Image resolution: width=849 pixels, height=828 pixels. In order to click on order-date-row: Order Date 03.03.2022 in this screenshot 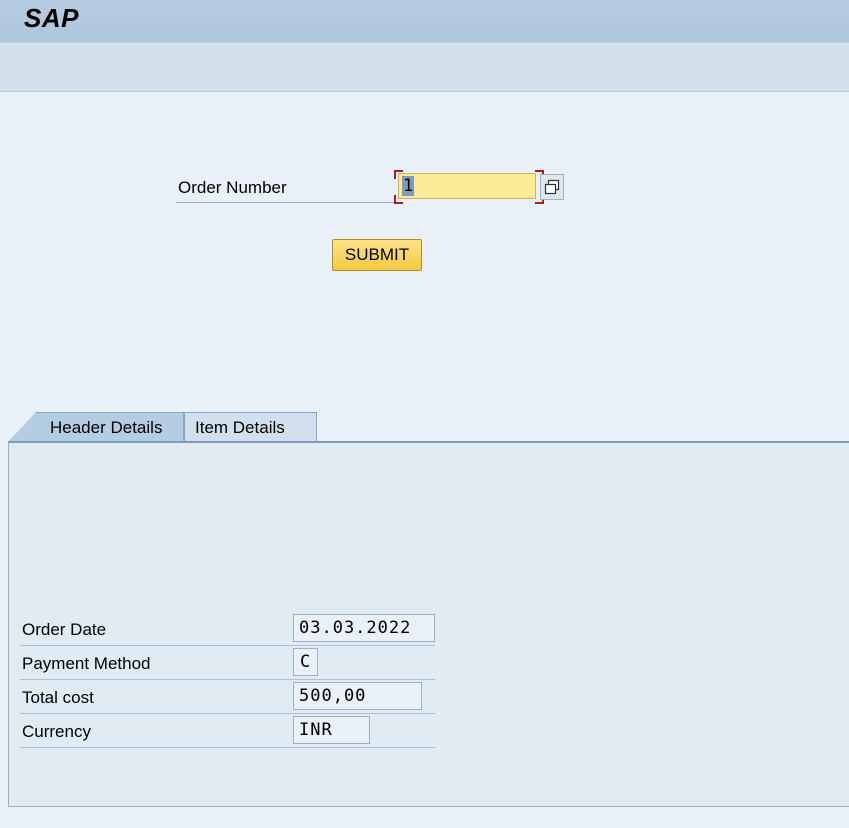, I will do `click(227, 629)`.